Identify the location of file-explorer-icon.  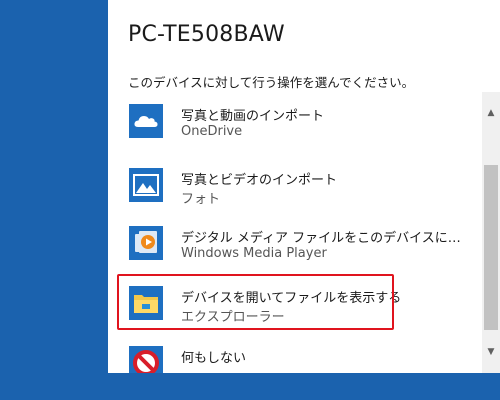
(146, 303).